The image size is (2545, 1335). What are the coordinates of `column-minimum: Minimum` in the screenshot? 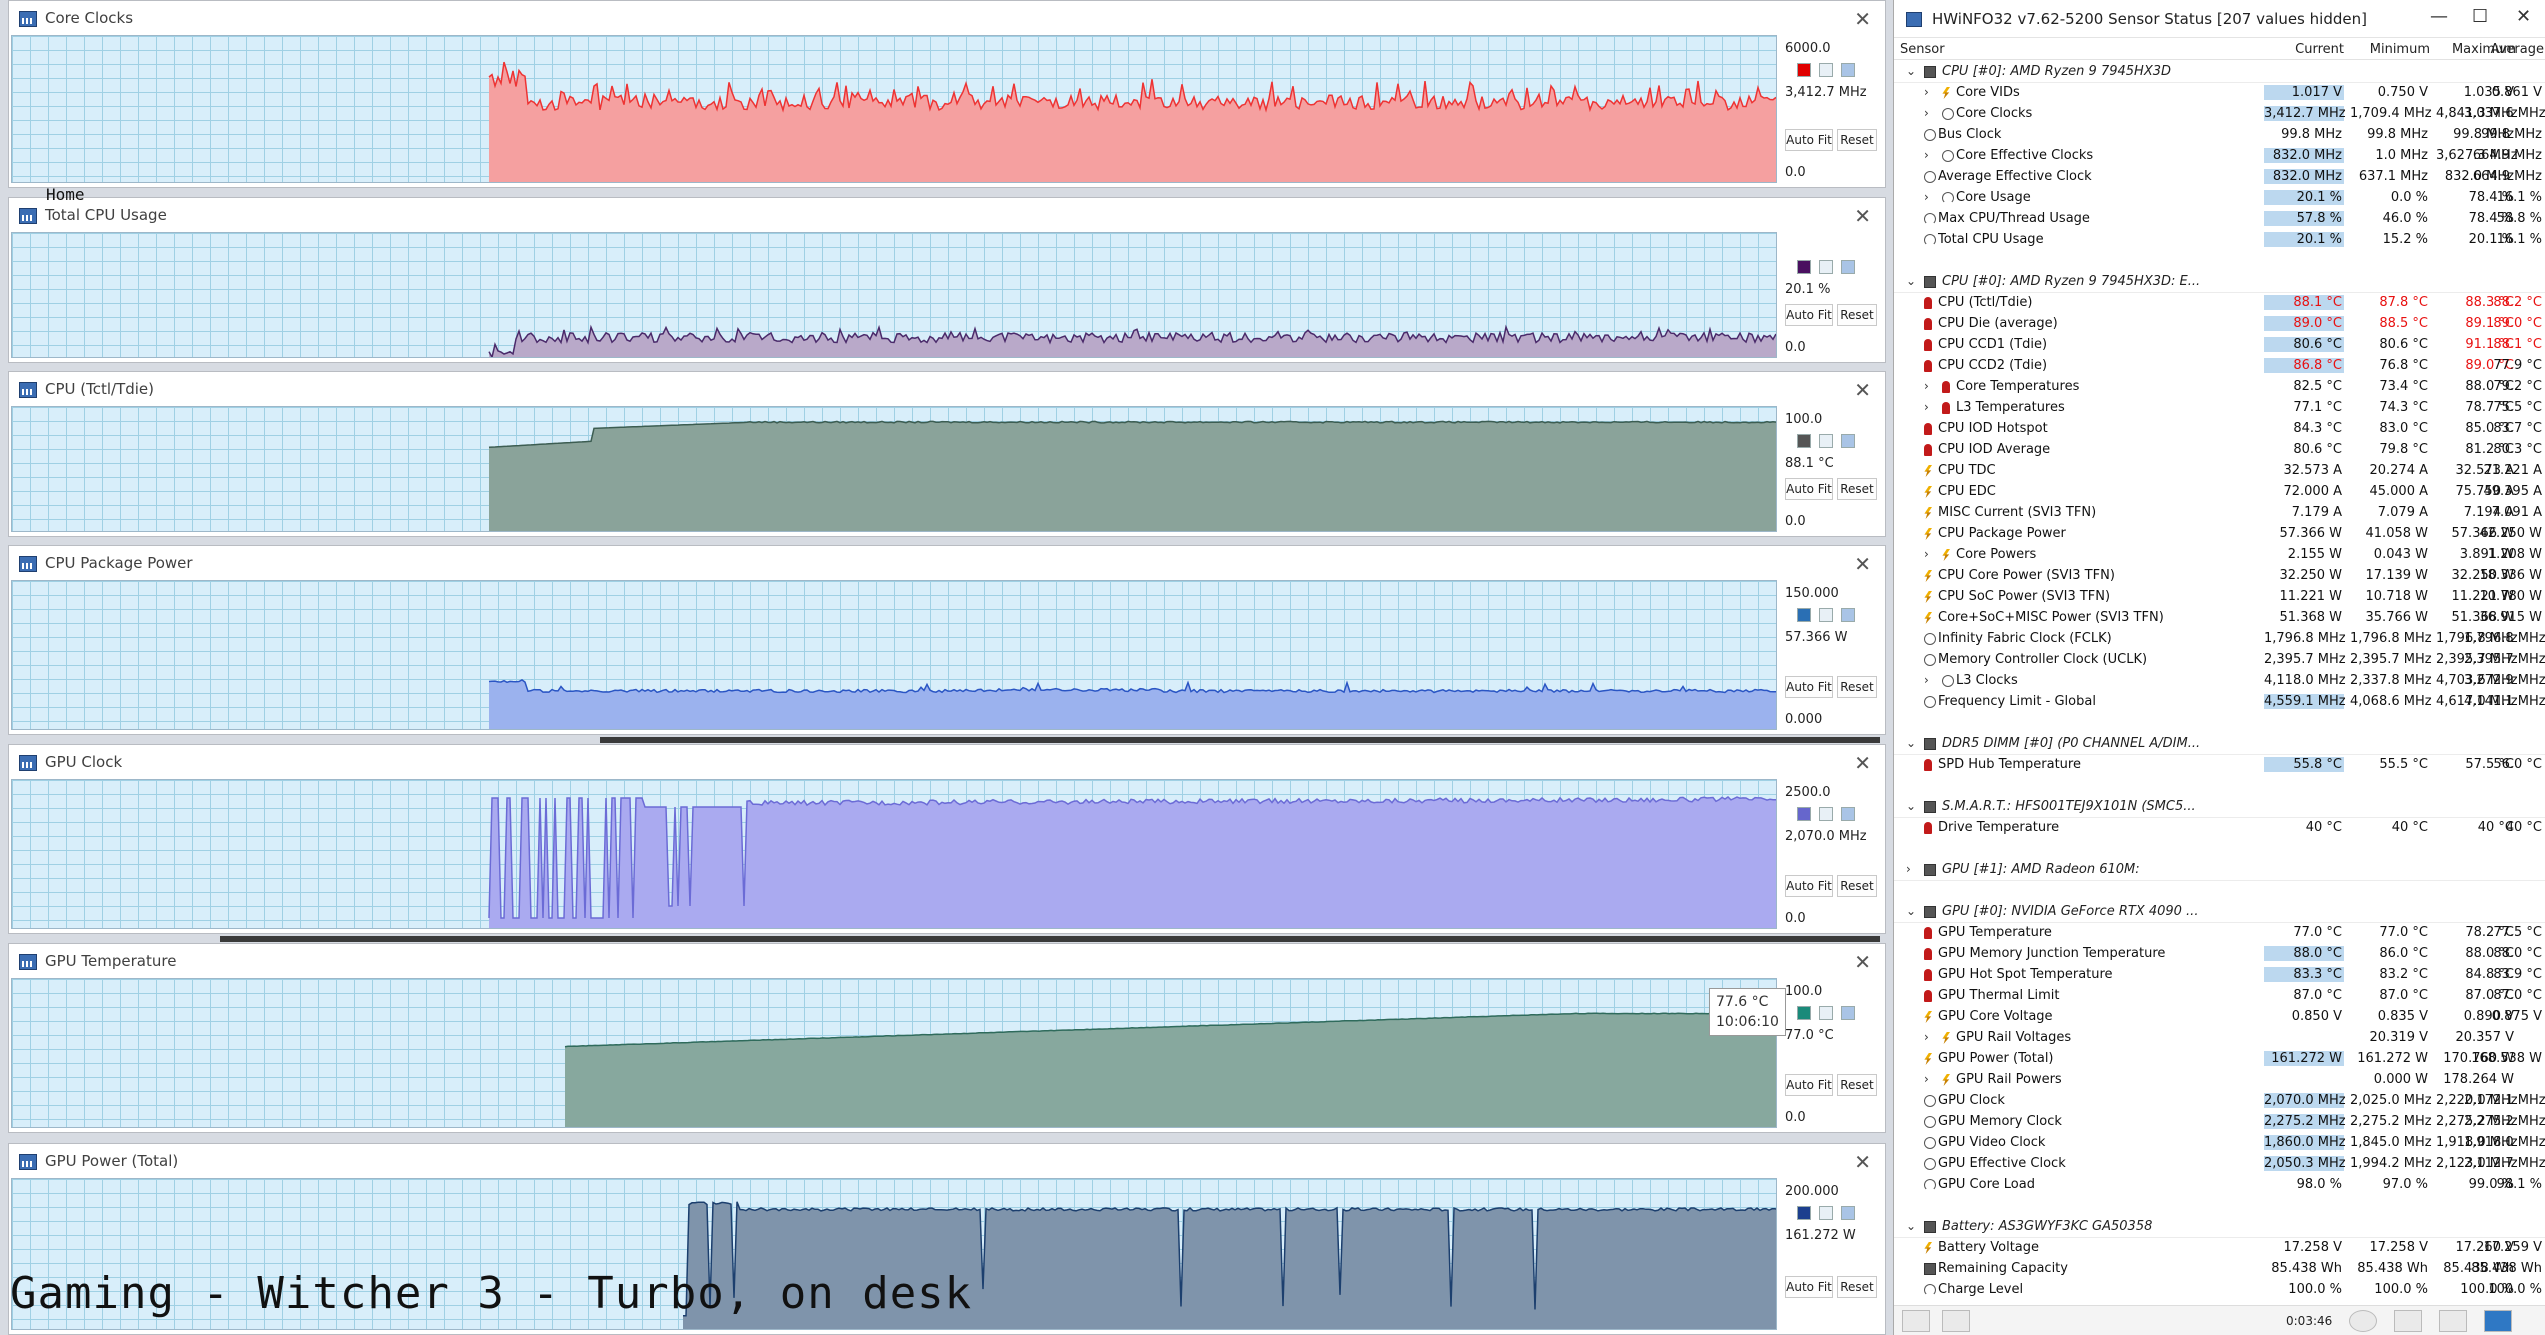 It's located at (2390, 49).